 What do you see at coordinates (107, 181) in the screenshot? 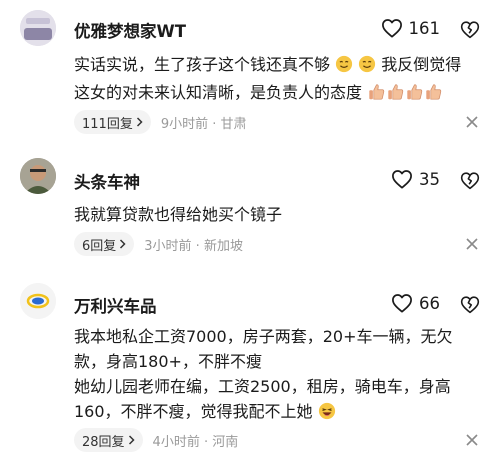
I see `username: 头条车神` at bounding box center [107, 181].